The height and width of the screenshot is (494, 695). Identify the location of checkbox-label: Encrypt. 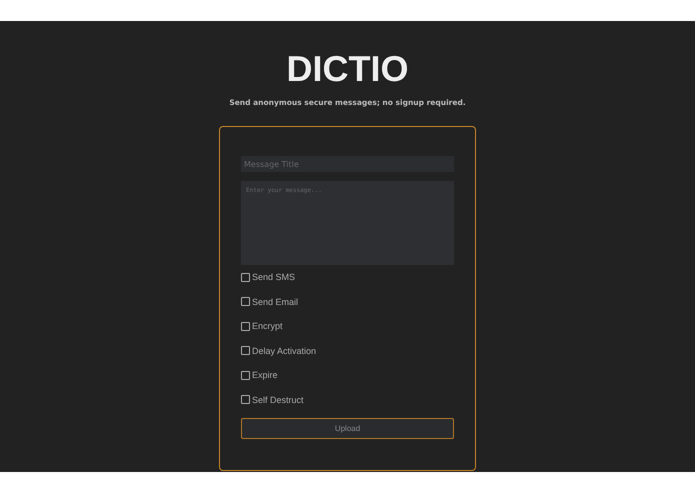
(267, 326).